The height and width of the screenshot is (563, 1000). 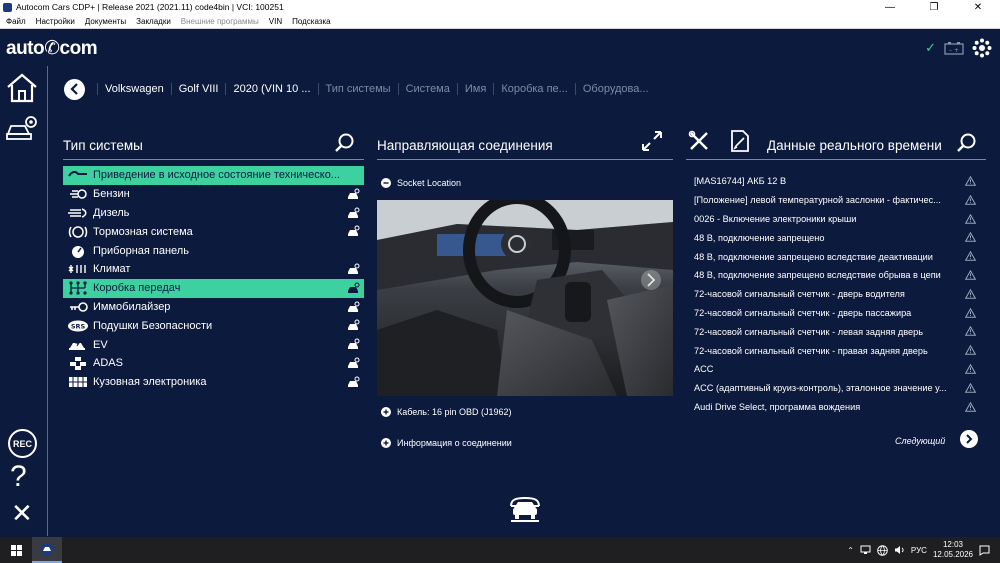 I want to click on back-button, so click(x=74, y=89).